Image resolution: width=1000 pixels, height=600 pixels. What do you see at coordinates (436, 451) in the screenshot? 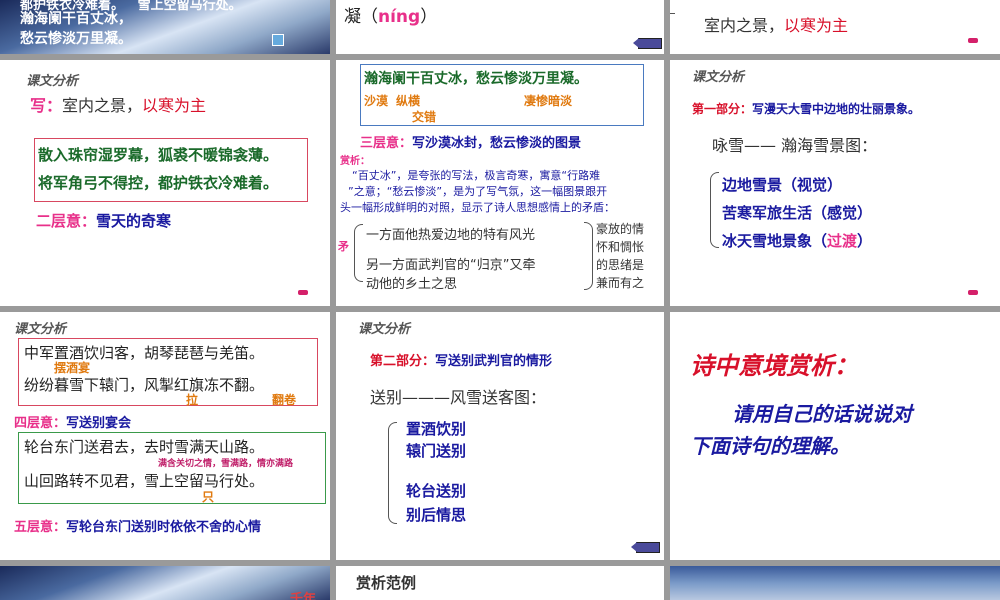
I see `outline-item: 辕门送别` at bounding box center [436, 451].